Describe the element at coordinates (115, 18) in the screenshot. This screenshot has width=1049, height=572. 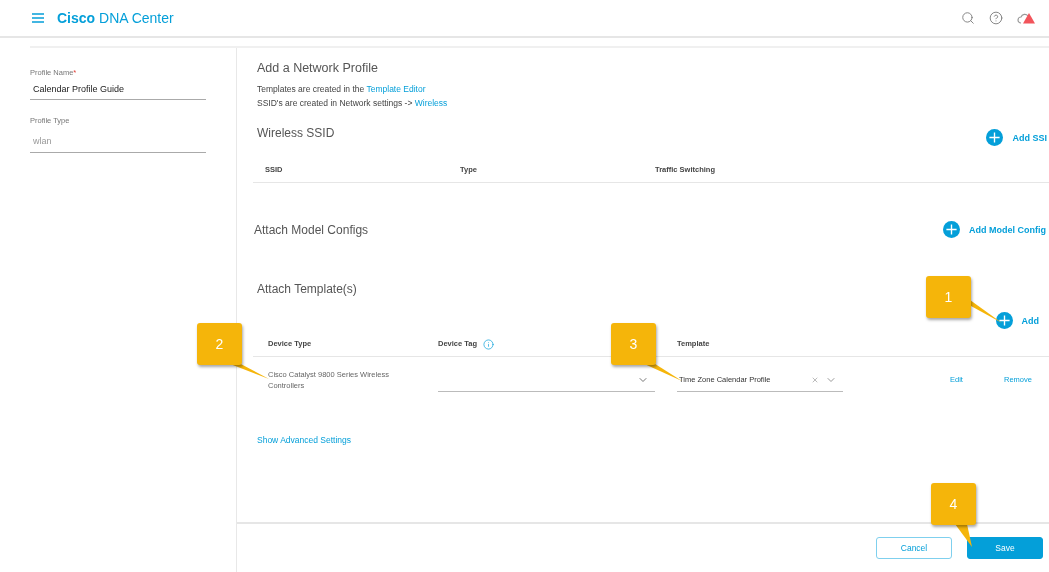
I see `app-title: Cisco DNA Center` at that location.